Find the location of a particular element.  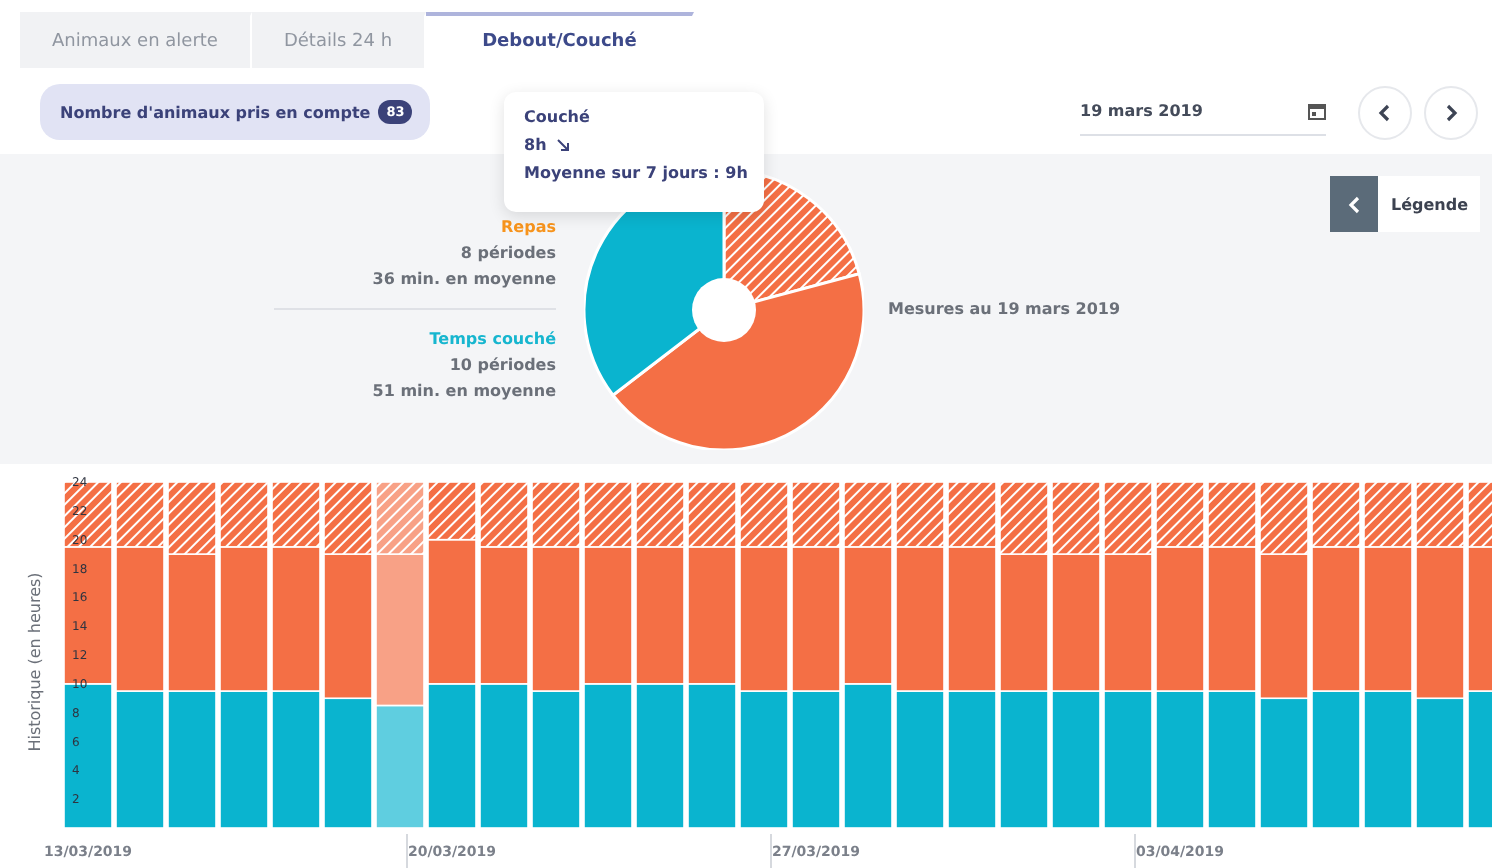

legend-title: Repas is located at coordinates (528, 228).